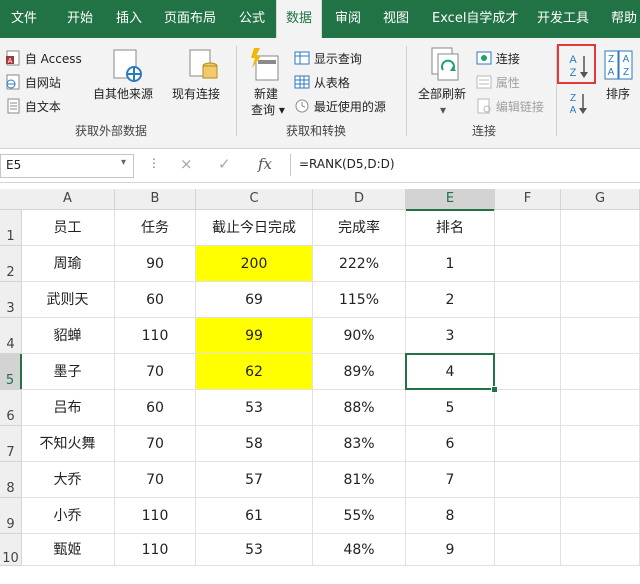 The width and height of the screenshot is (640, 584). I want to click on cell-g10, so click(600, 550).